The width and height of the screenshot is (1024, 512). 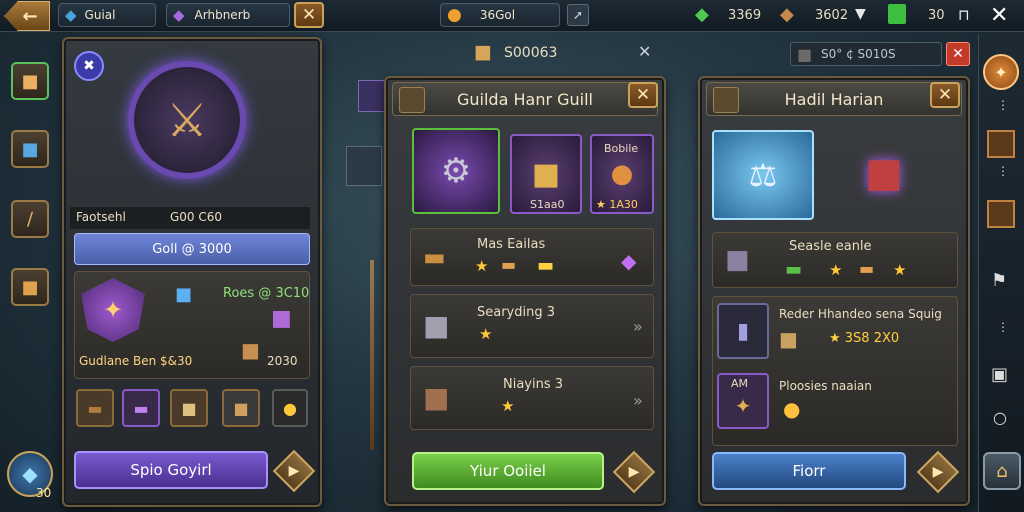 I want to click on harian-card-tower: ⚖, so click(x=763, y=175).